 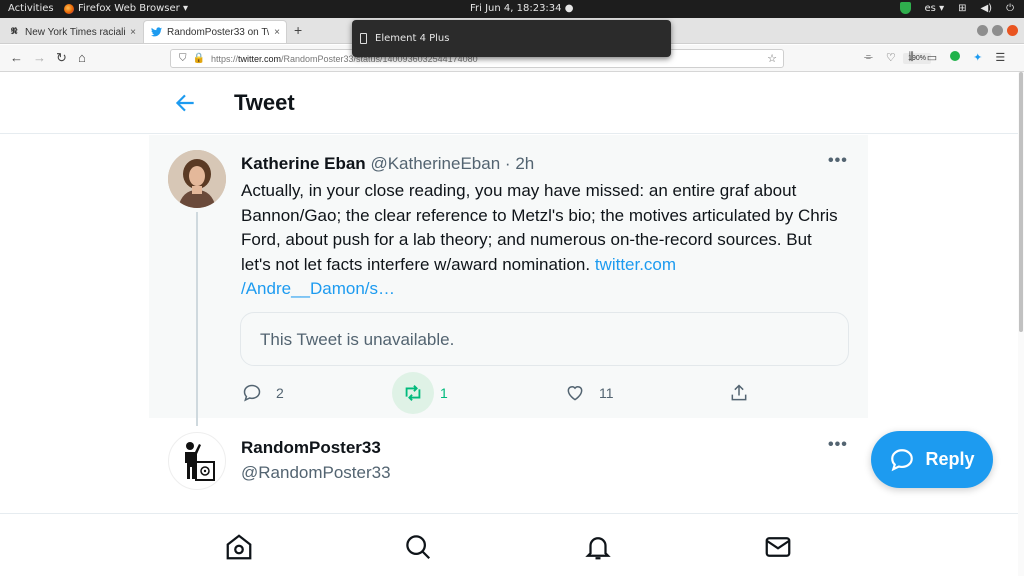 I want to click on reply-action: 2, so click(x=263, y=393).